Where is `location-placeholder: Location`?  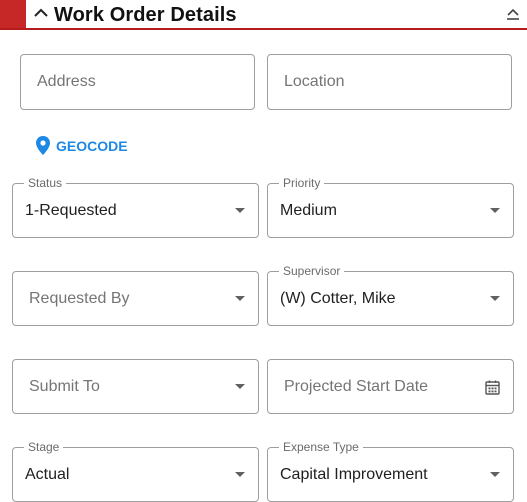 location-placeholder: Location is located at coordinates (314, 81).